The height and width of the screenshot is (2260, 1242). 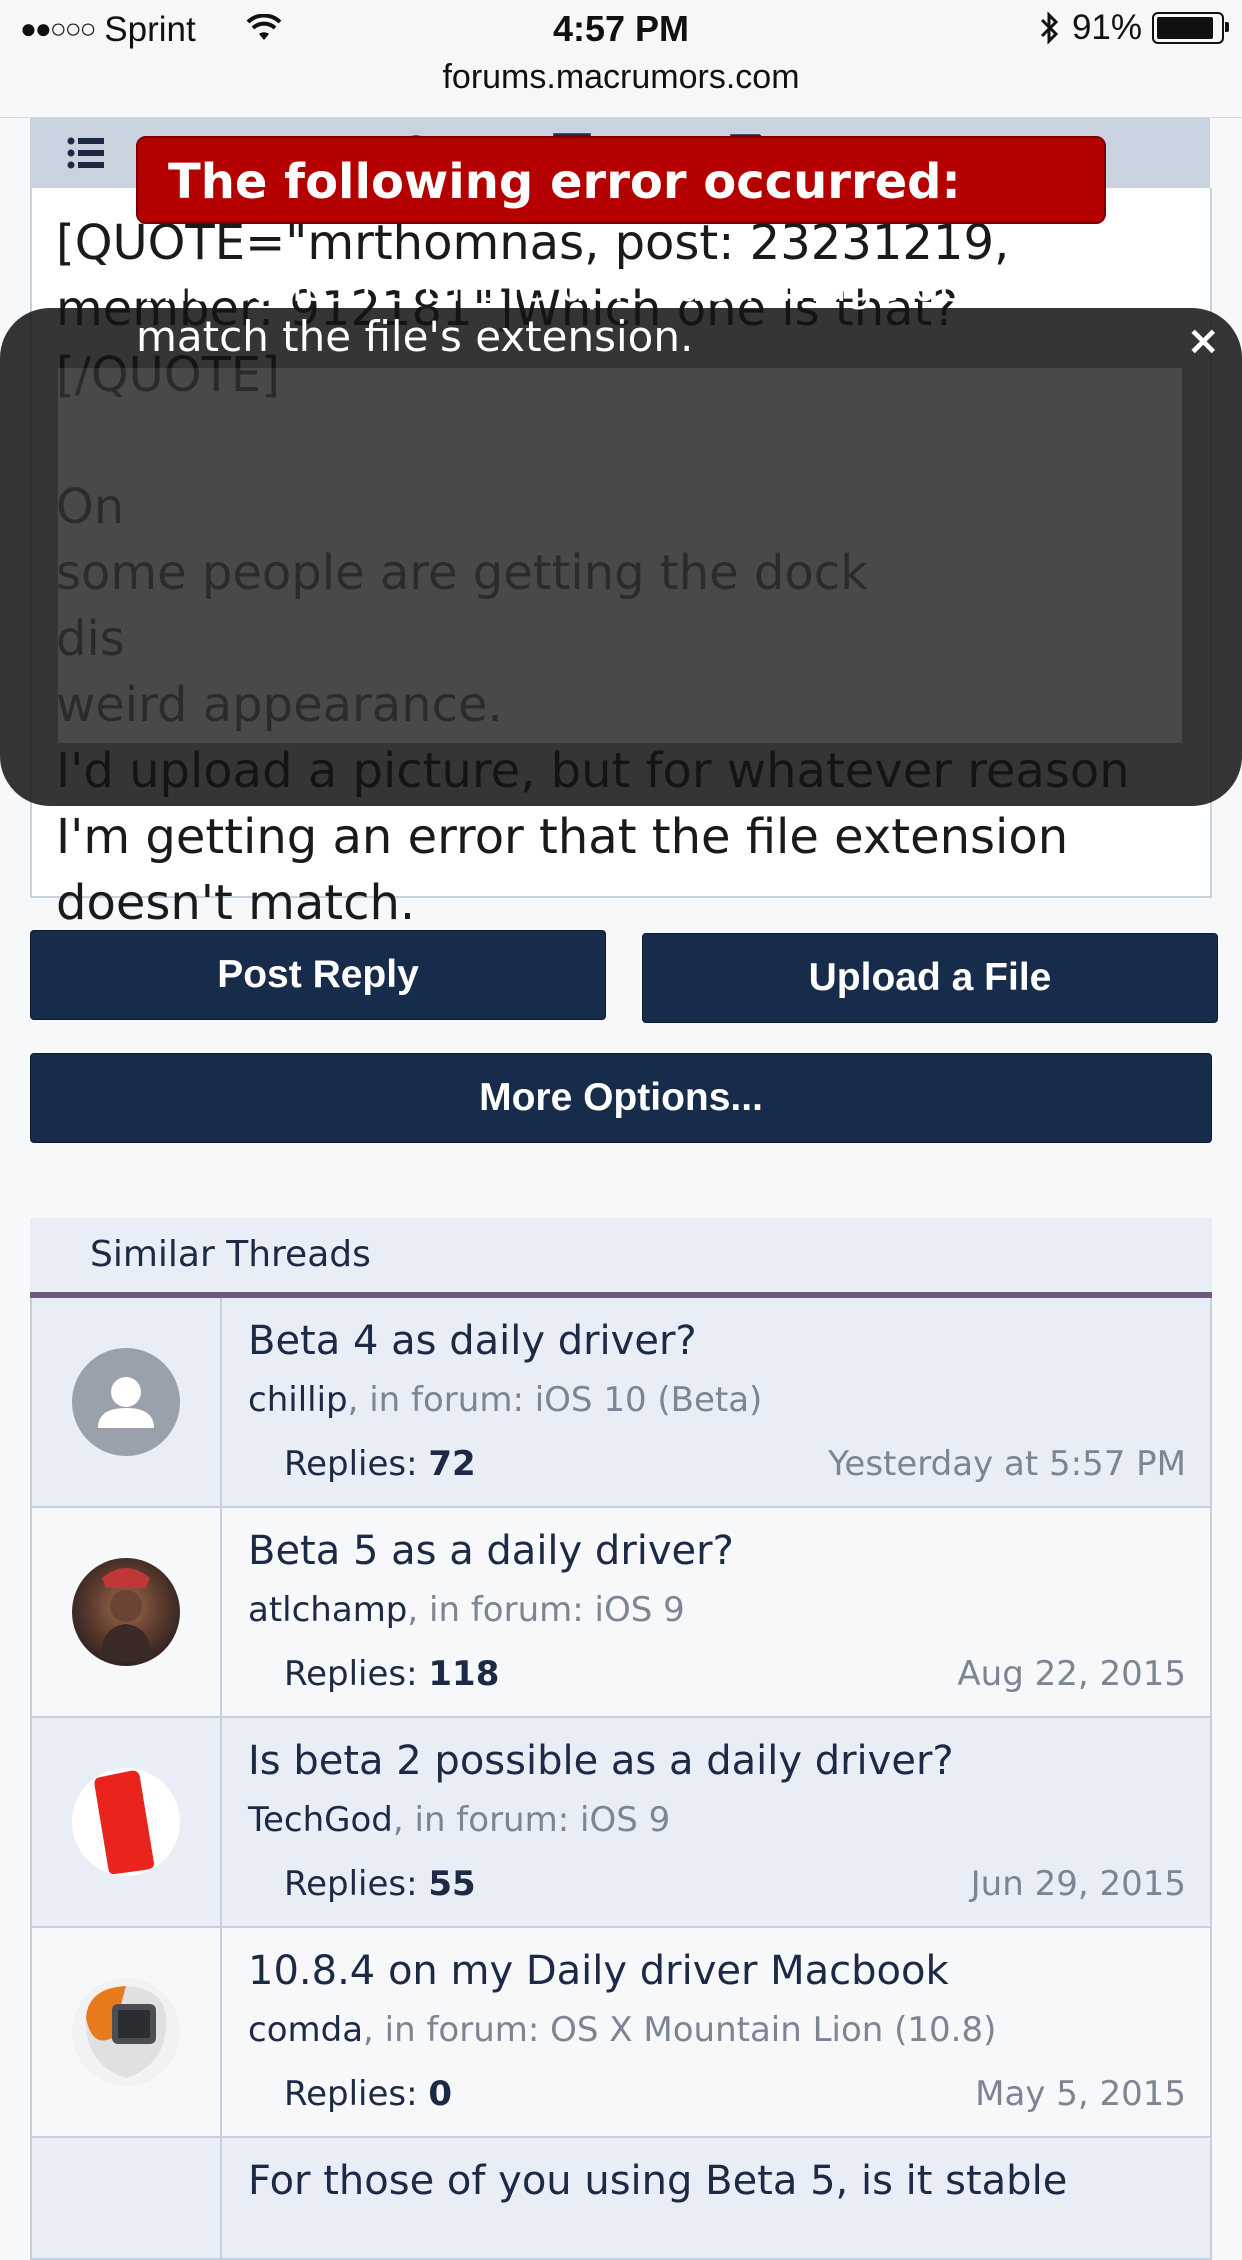 What do you see at coordinates (464, 1674) in the screenshot?
I see `replies-count: 118` at bounding box center [464, 1674].